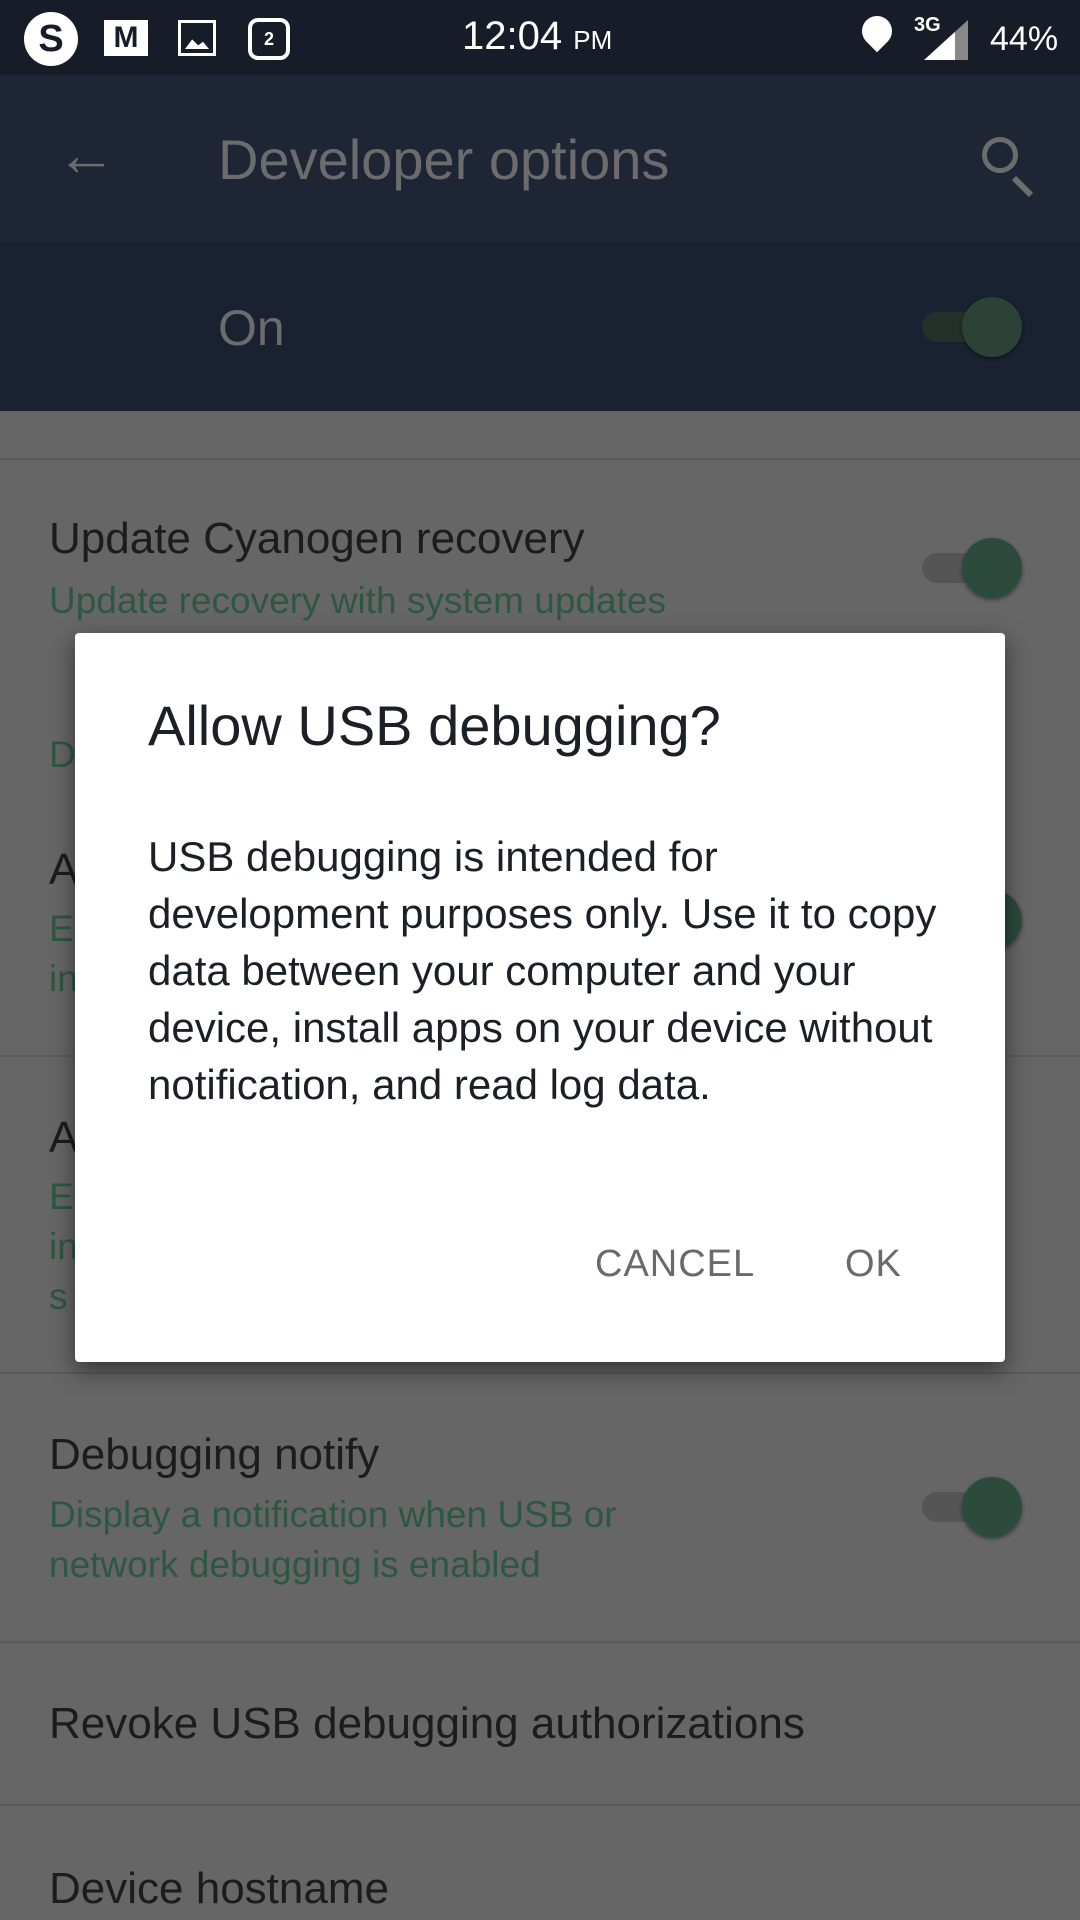 Image resolution: width=1080 pixels, height=1920 pixels. I want to click on arrow-back-icon: ←, so click(86, 155).